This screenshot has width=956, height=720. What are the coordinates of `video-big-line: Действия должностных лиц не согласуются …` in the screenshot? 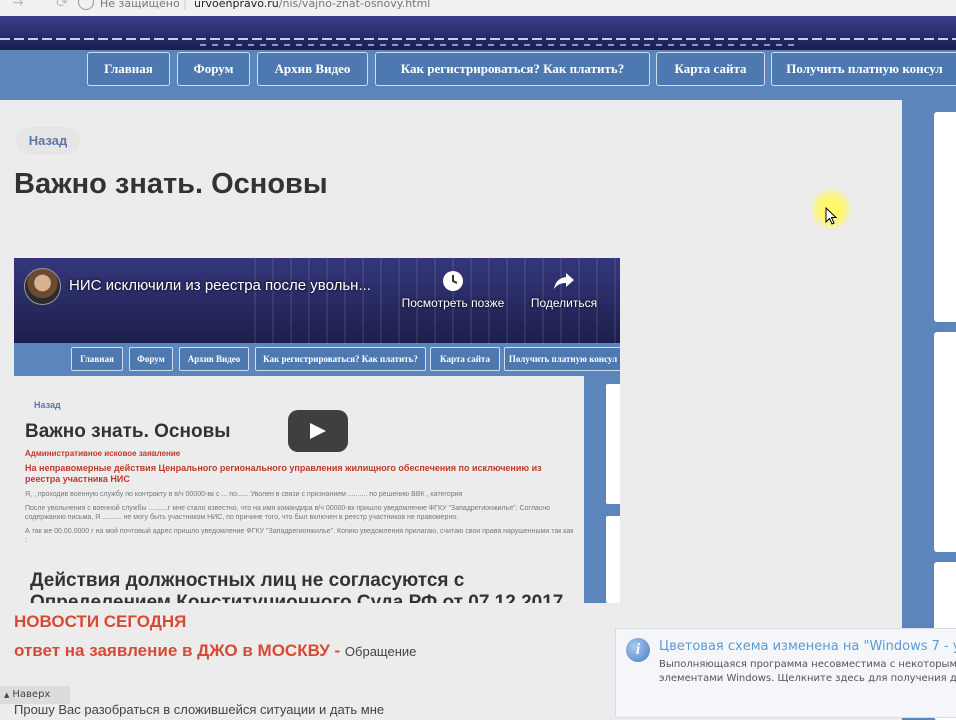 It's located at (247, 580).